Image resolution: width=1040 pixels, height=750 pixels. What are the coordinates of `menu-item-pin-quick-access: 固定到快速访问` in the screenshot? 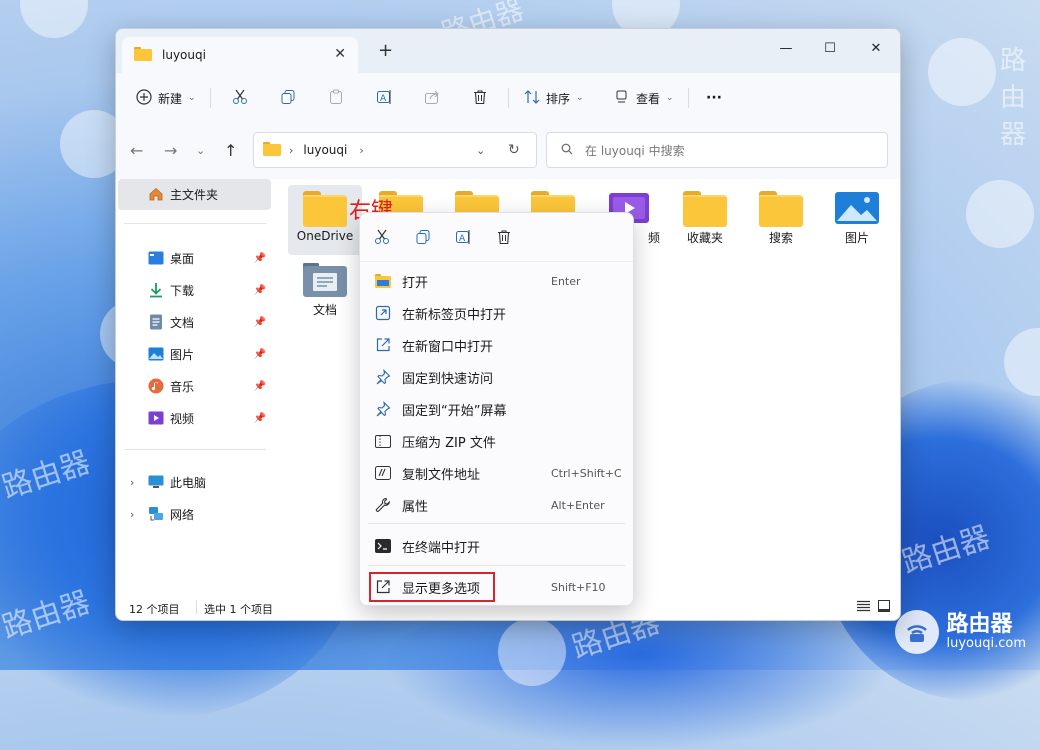 It's located at (496, 377).